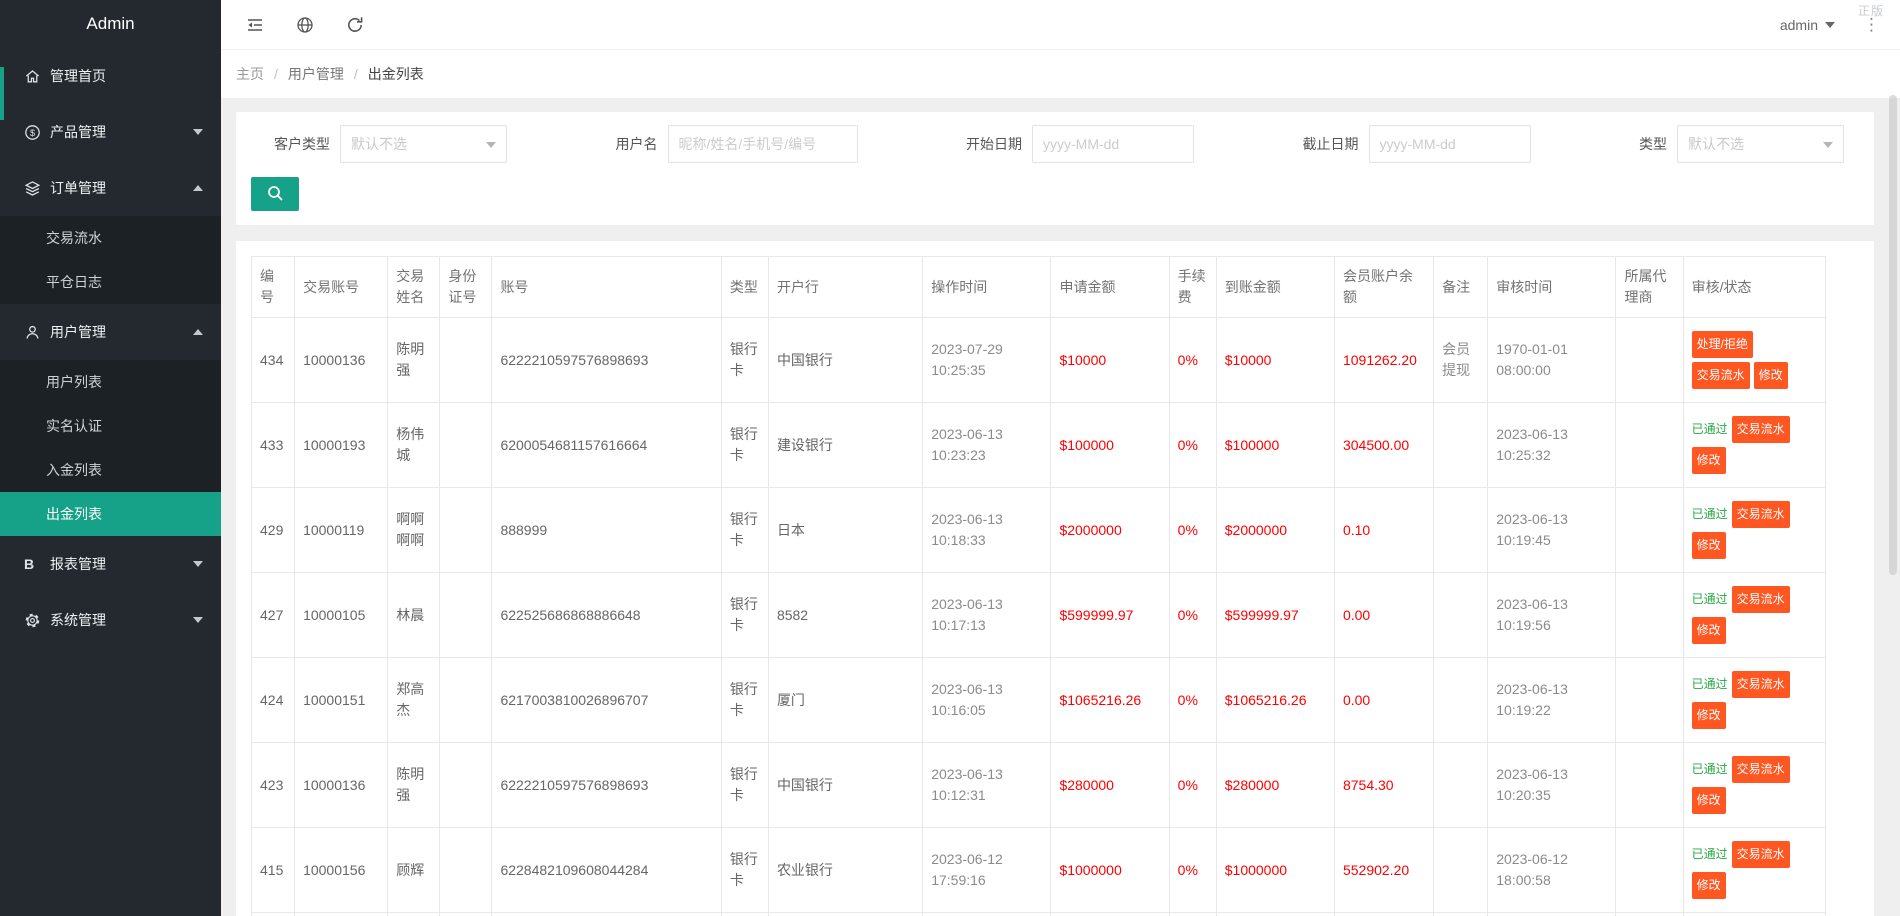  I want to click on cell-name: 郑高杰, so click(414, 700).